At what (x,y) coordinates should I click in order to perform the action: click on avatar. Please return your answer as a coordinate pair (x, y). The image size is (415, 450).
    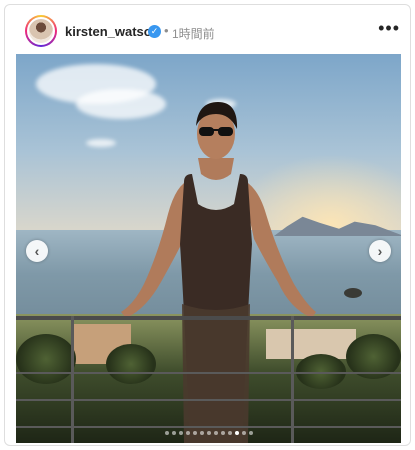
    Looking at the image, I should click on (41, 31).